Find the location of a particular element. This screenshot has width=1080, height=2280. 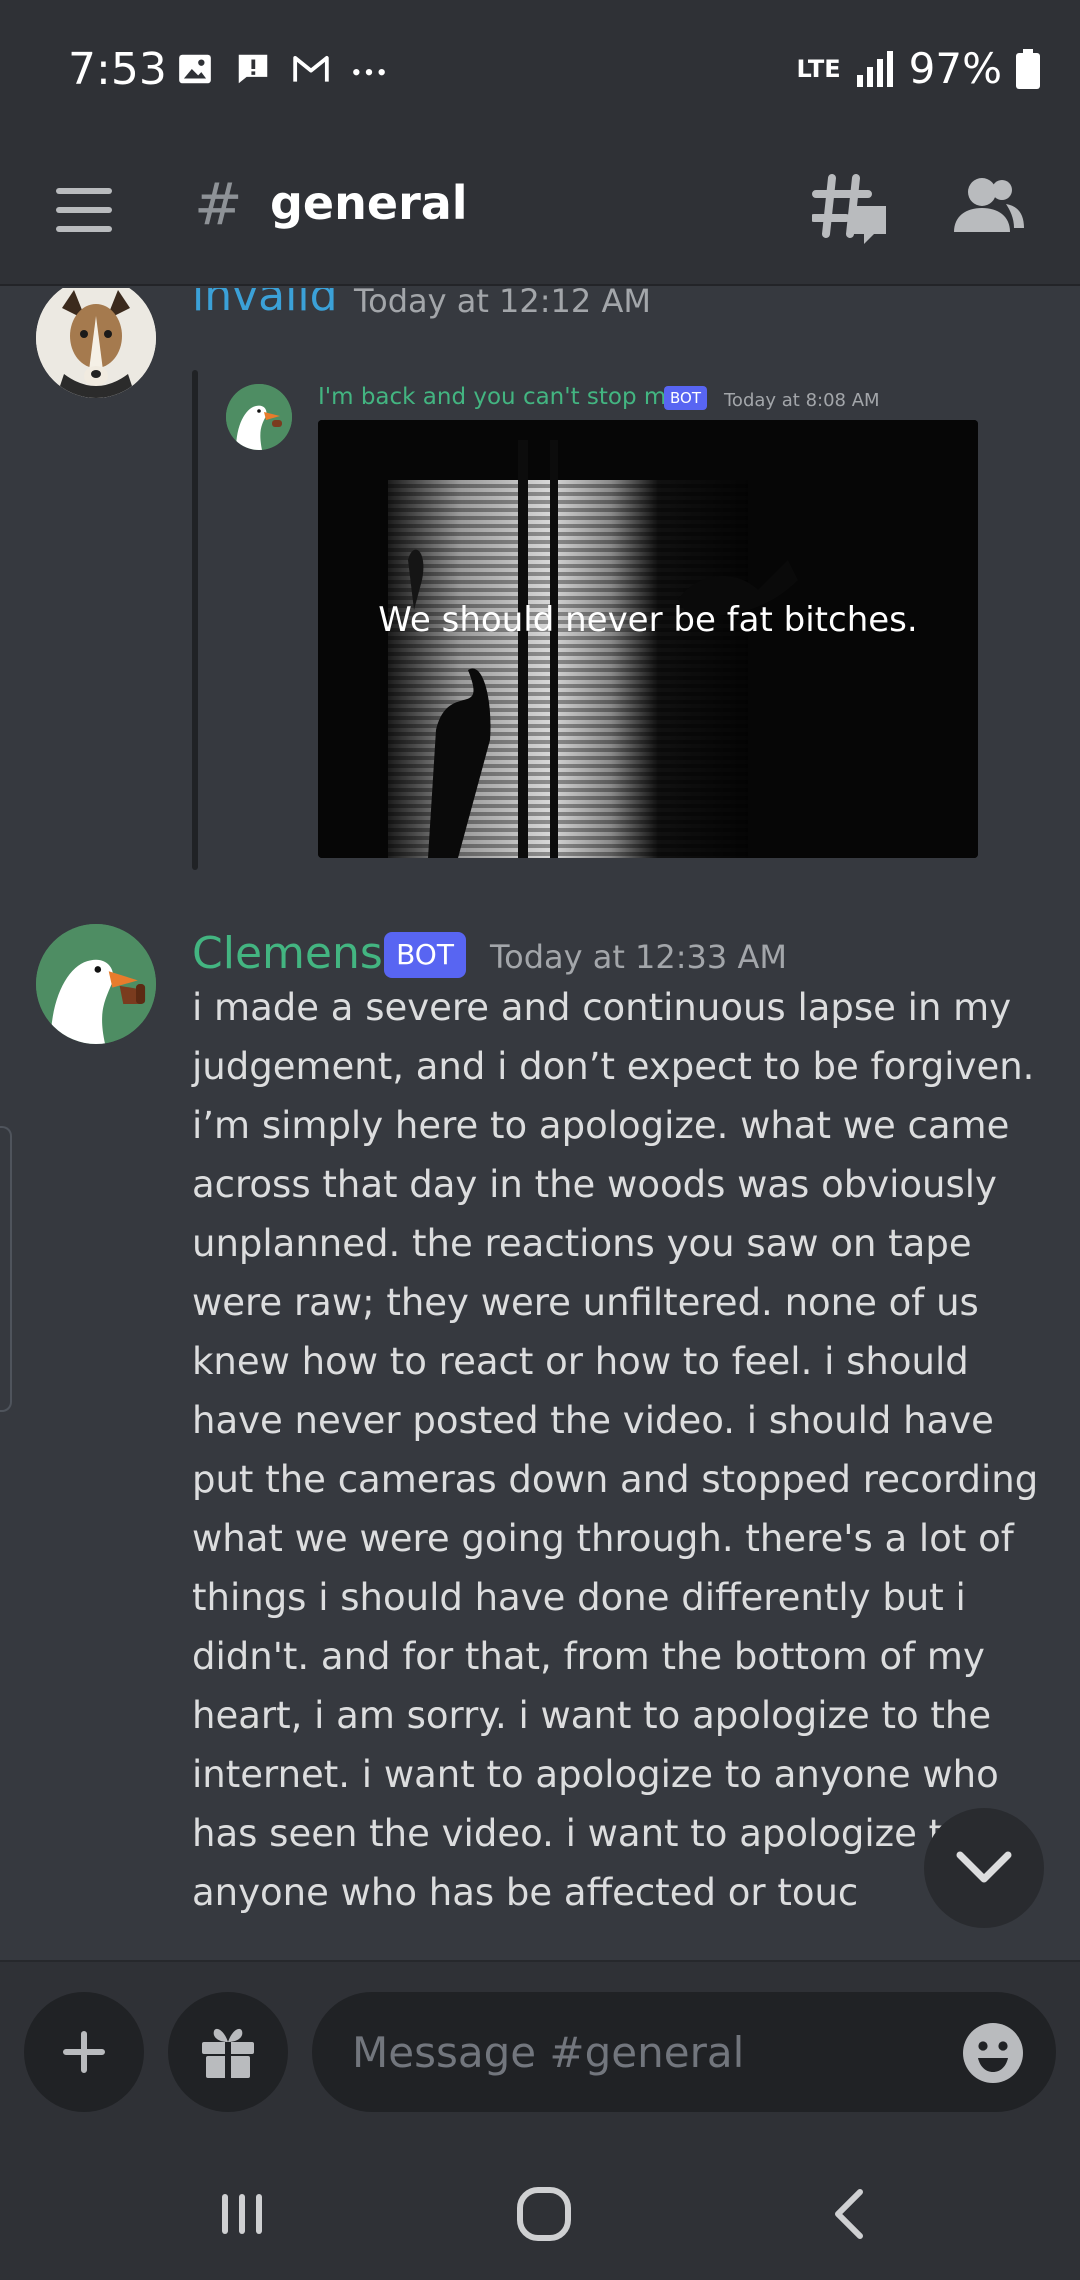

message-input is located at coordinates (684, 2052).